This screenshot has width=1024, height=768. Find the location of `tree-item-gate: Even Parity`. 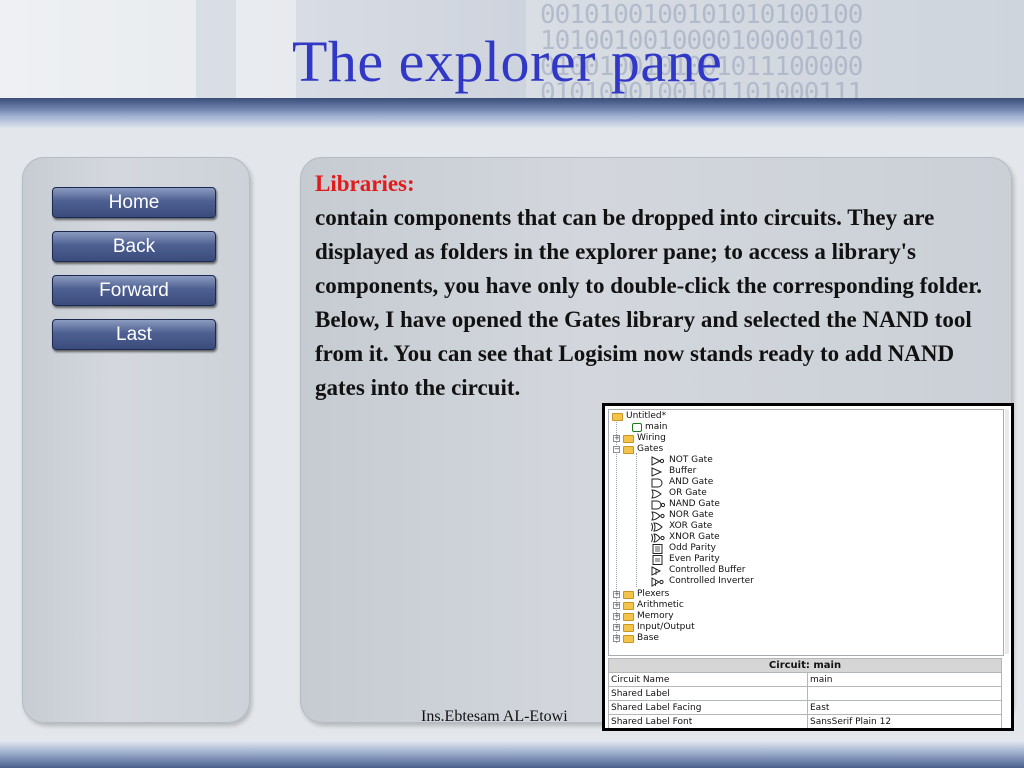

tree-item-gate: Even Parity is located at coordinates (685, 559).